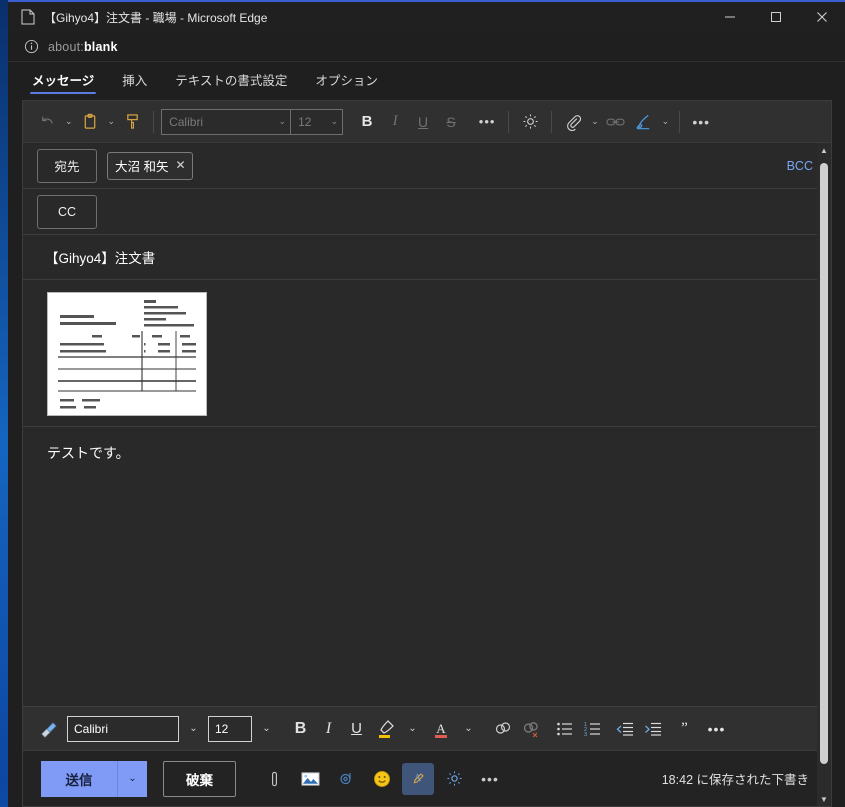 Image resolution: width=845 pixels, height=807 pixels. I want to click on decrease-indent-icon, so click(624, 729).